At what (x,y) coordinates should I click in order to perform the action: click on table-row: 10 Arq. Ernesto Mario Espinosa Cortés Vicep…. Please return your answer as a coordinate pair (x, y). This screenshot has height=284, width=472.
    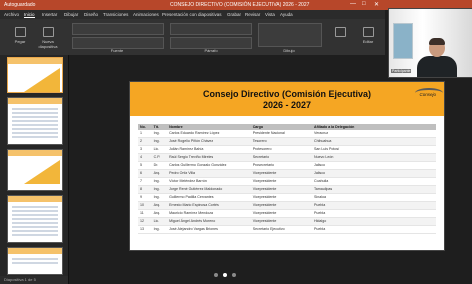
    Looking at the image, I should click on (287, 205).